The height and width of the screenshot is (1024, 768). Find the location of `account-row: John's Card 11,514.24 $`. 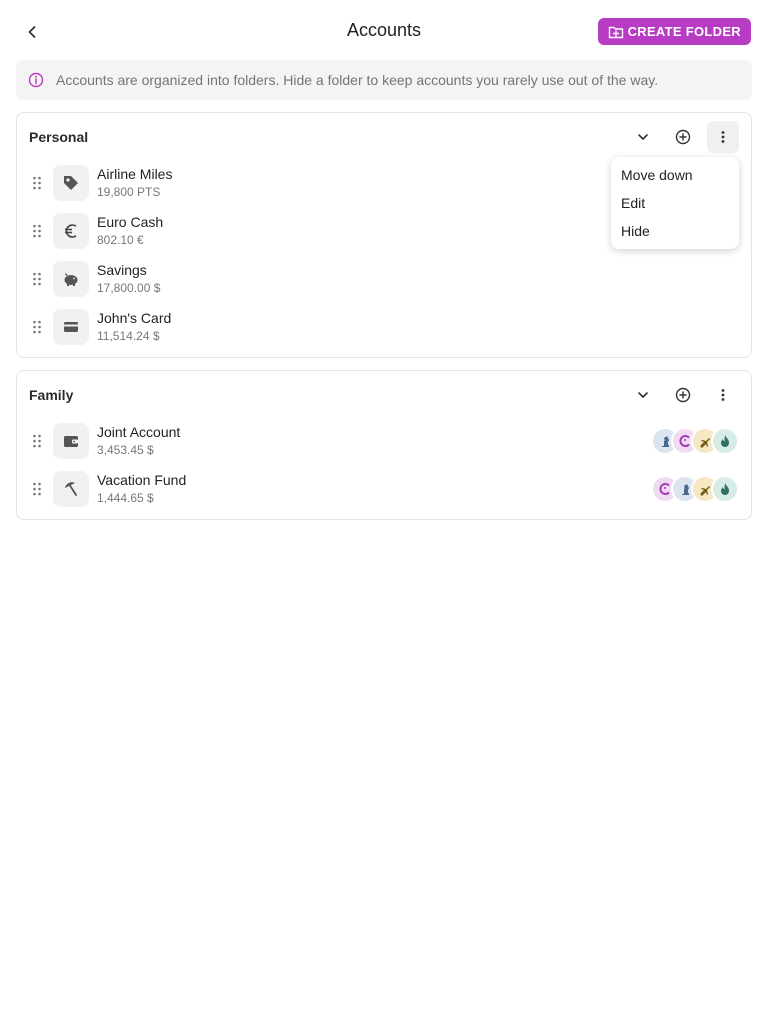

account-row: John's Card 11,514.24 $ is located at coordinates (384, 327).